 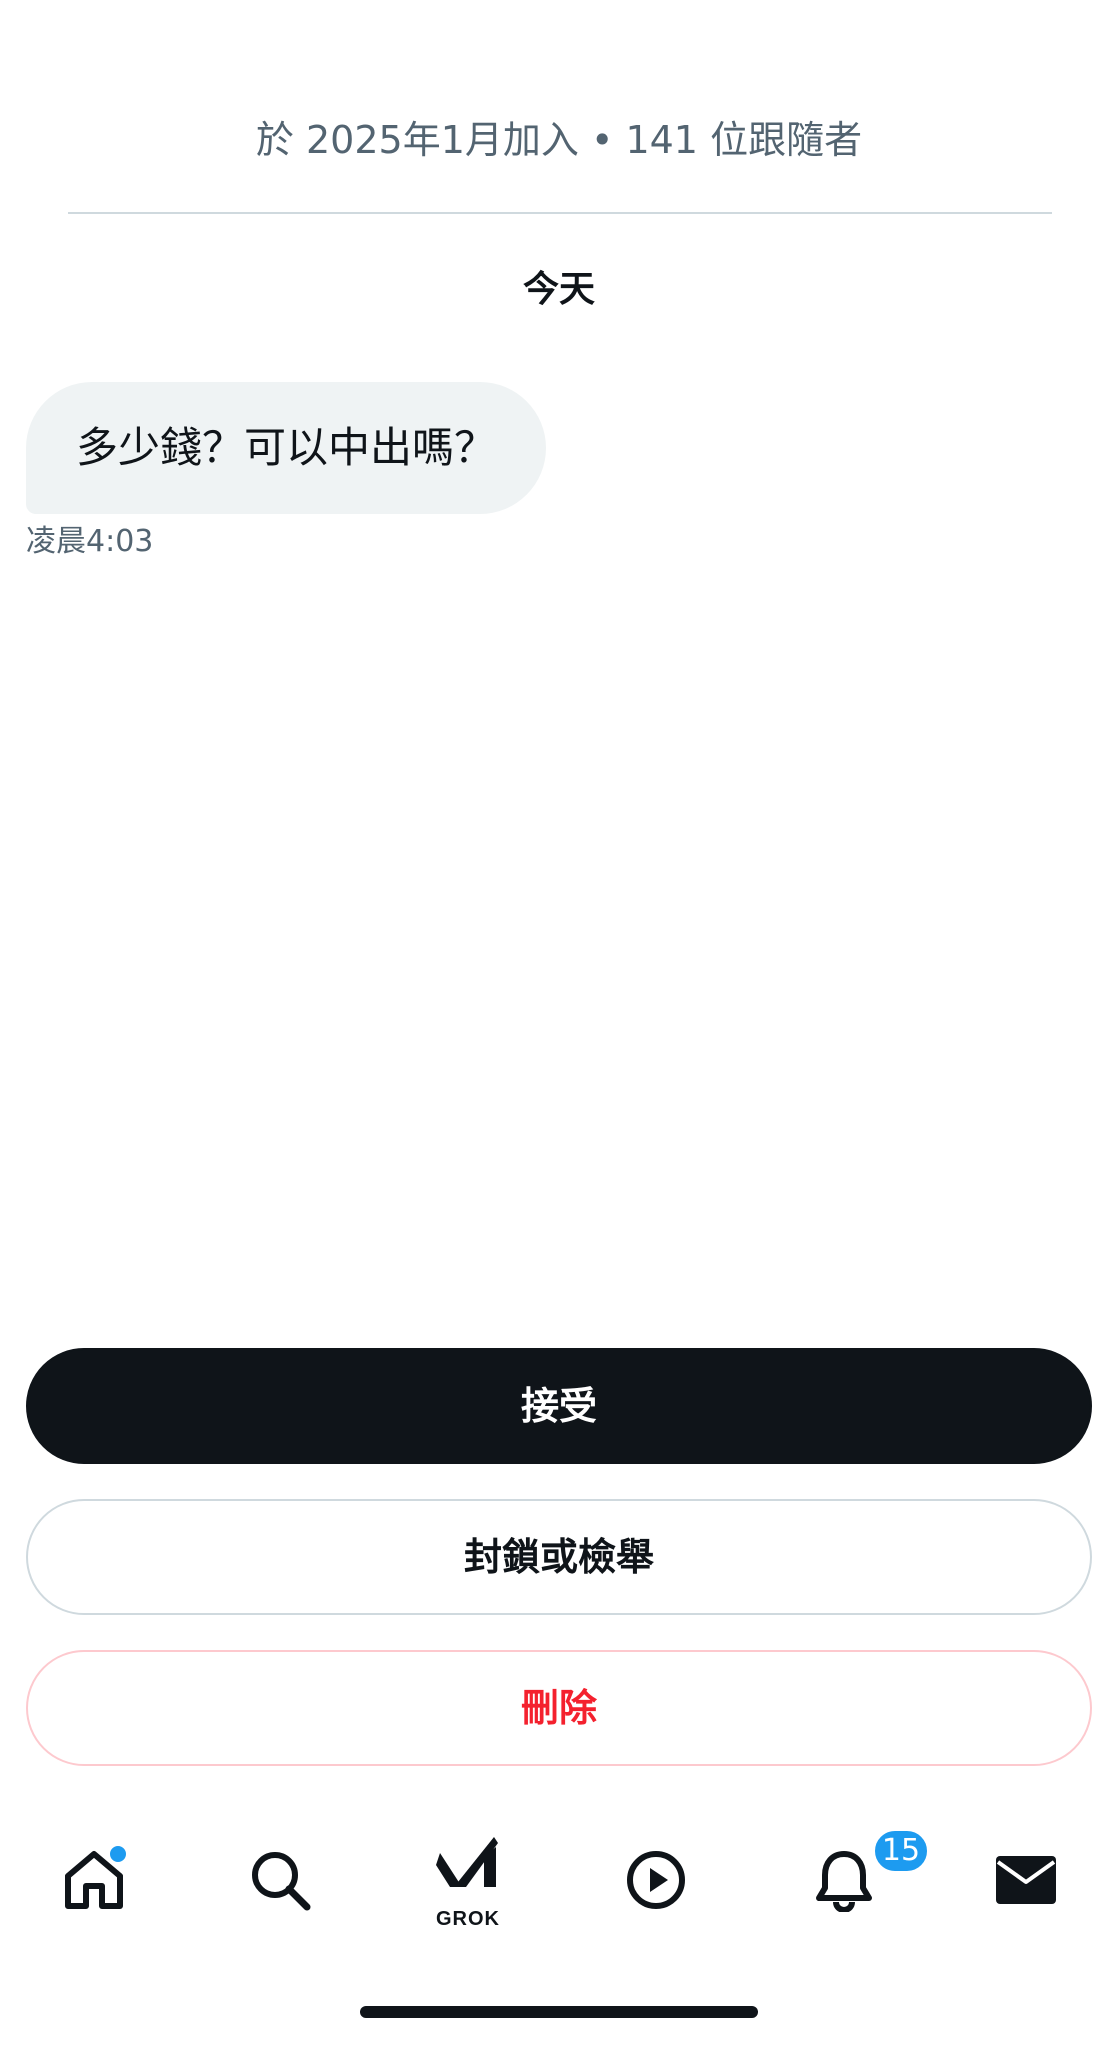 I want to click on divider, so click(x=560, y=213).